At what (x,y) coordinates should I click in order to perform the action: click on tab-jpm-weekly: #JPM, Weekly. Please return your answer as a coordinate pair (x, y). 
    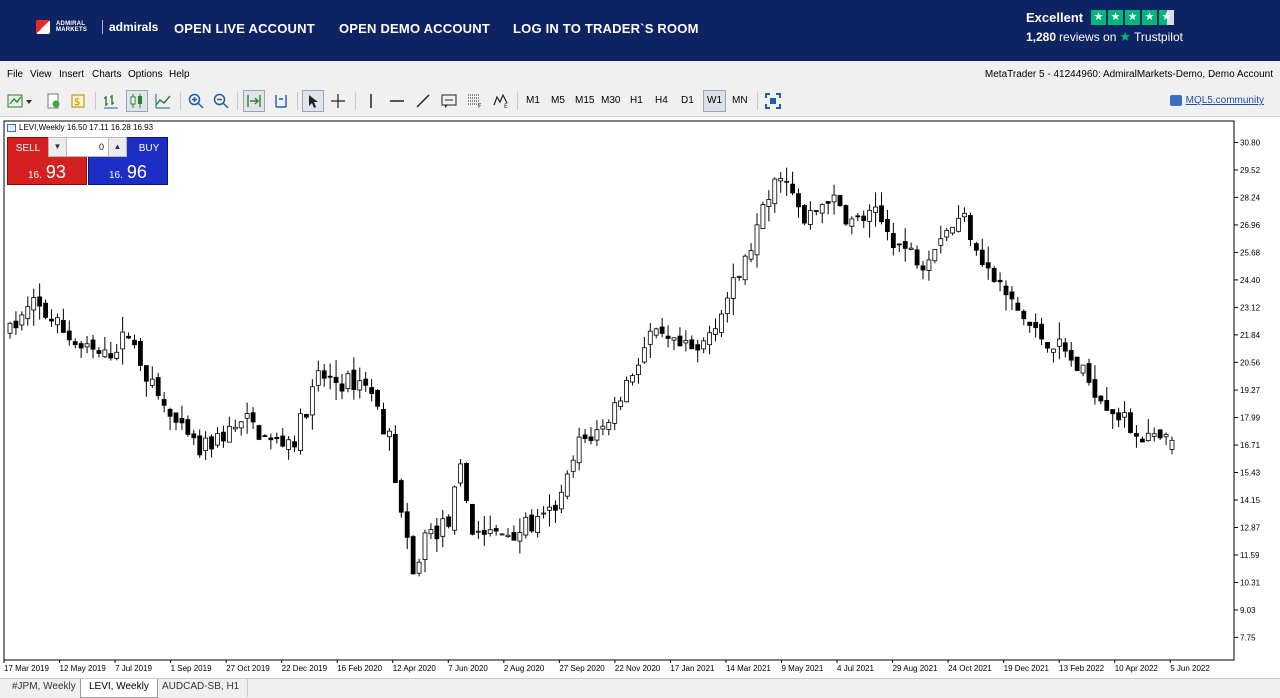
    Looking at the image, I should click on (44, 688).